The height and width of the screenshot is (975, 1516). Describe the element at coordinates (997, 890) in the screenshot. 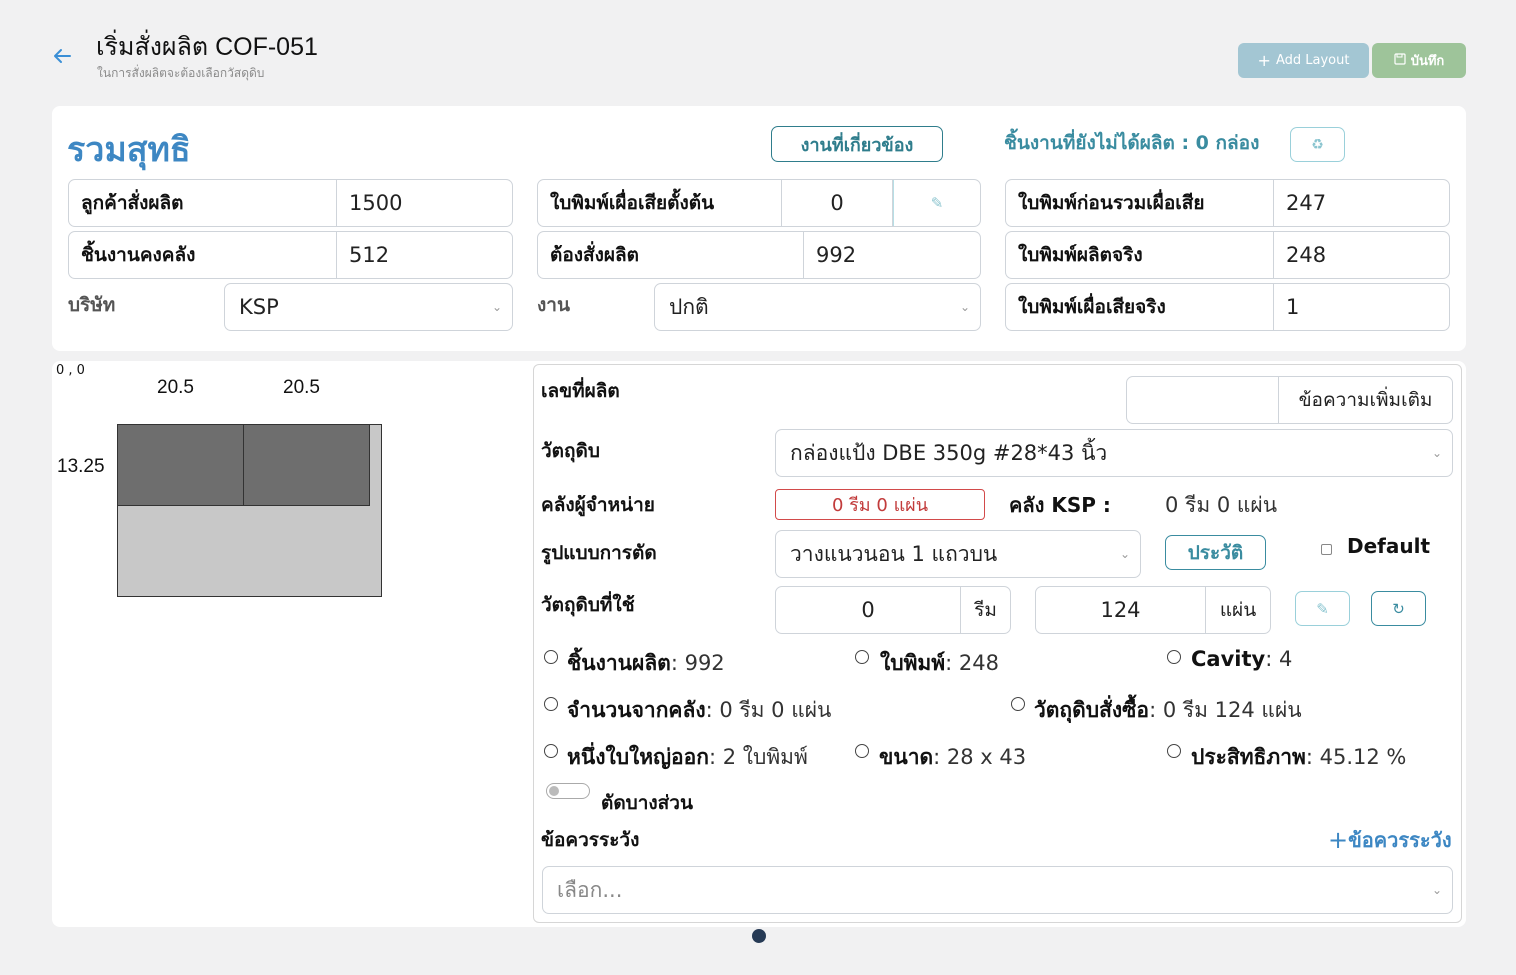

I see `caution-select: เลือก... ⌄` at that location.